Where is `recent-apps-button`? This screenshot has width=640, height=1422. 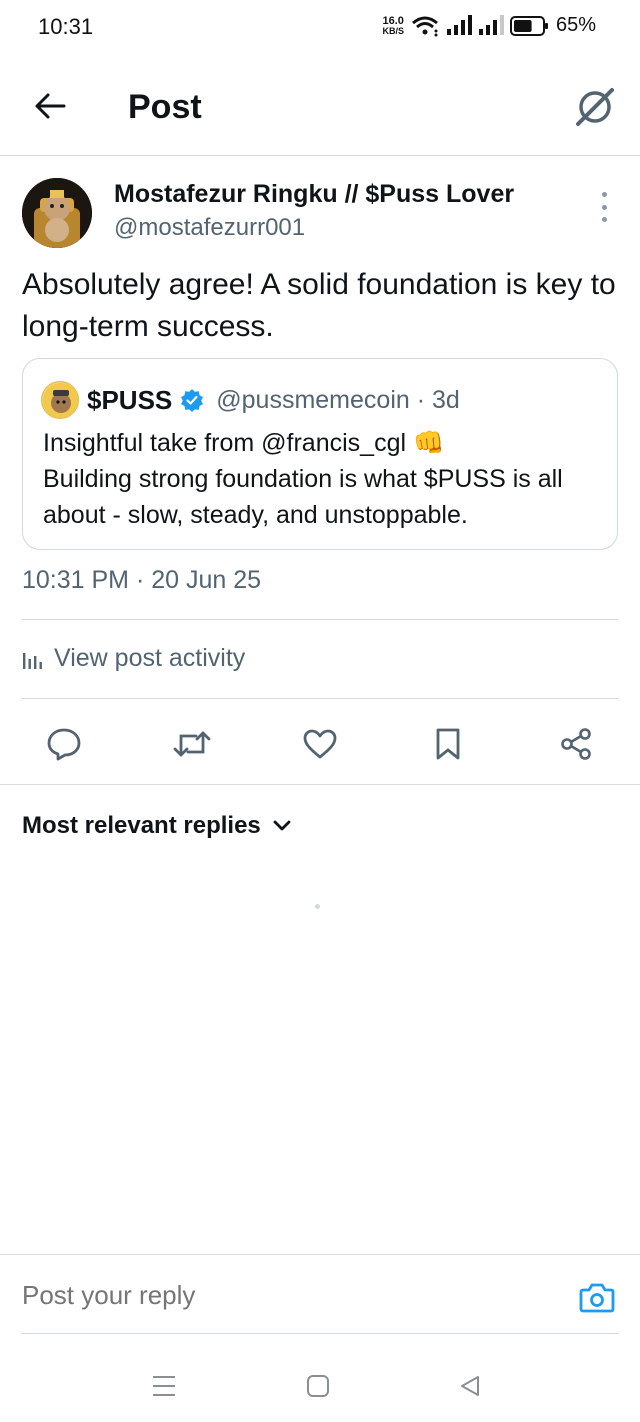
recent-apps-button is located at coordinates (164, 1386).